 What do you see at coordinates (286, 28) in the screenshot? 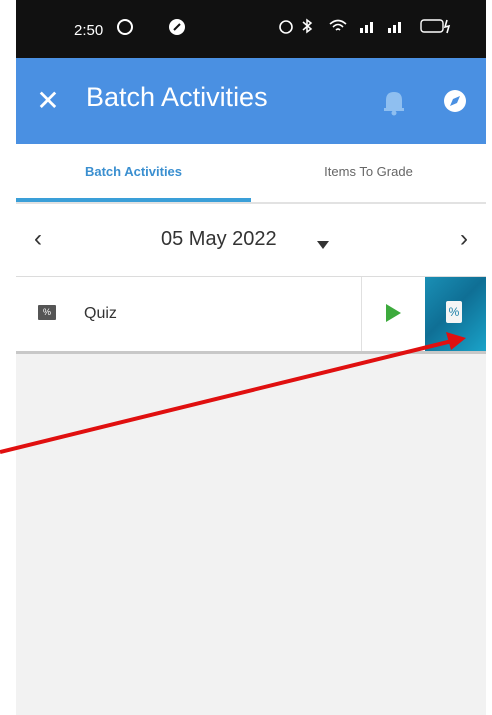
I see `alarm-icon` at bounding box center [286, 28].